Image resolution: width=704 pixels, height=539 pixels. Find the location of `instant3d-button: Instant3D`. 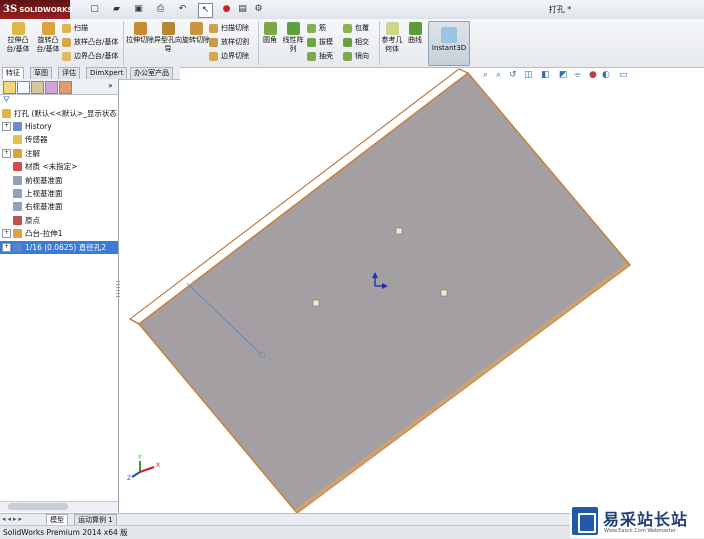

instant3d-button: Instant3D is located at coordinates (449, 43).